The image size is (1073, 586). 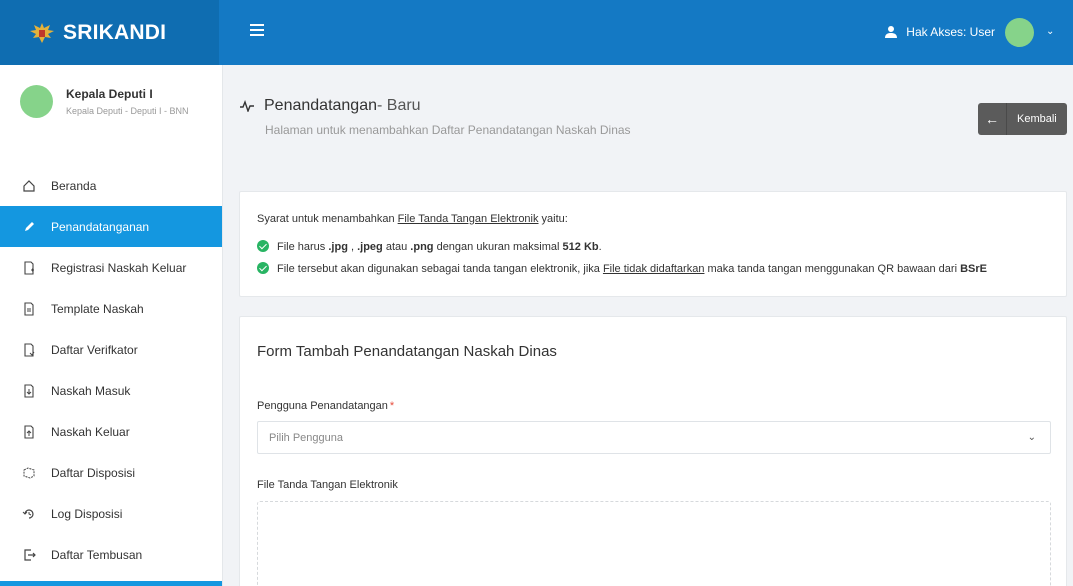 I want to click on user-field-label: Pengguna Penandatangan *, so click(x=326, y=406).